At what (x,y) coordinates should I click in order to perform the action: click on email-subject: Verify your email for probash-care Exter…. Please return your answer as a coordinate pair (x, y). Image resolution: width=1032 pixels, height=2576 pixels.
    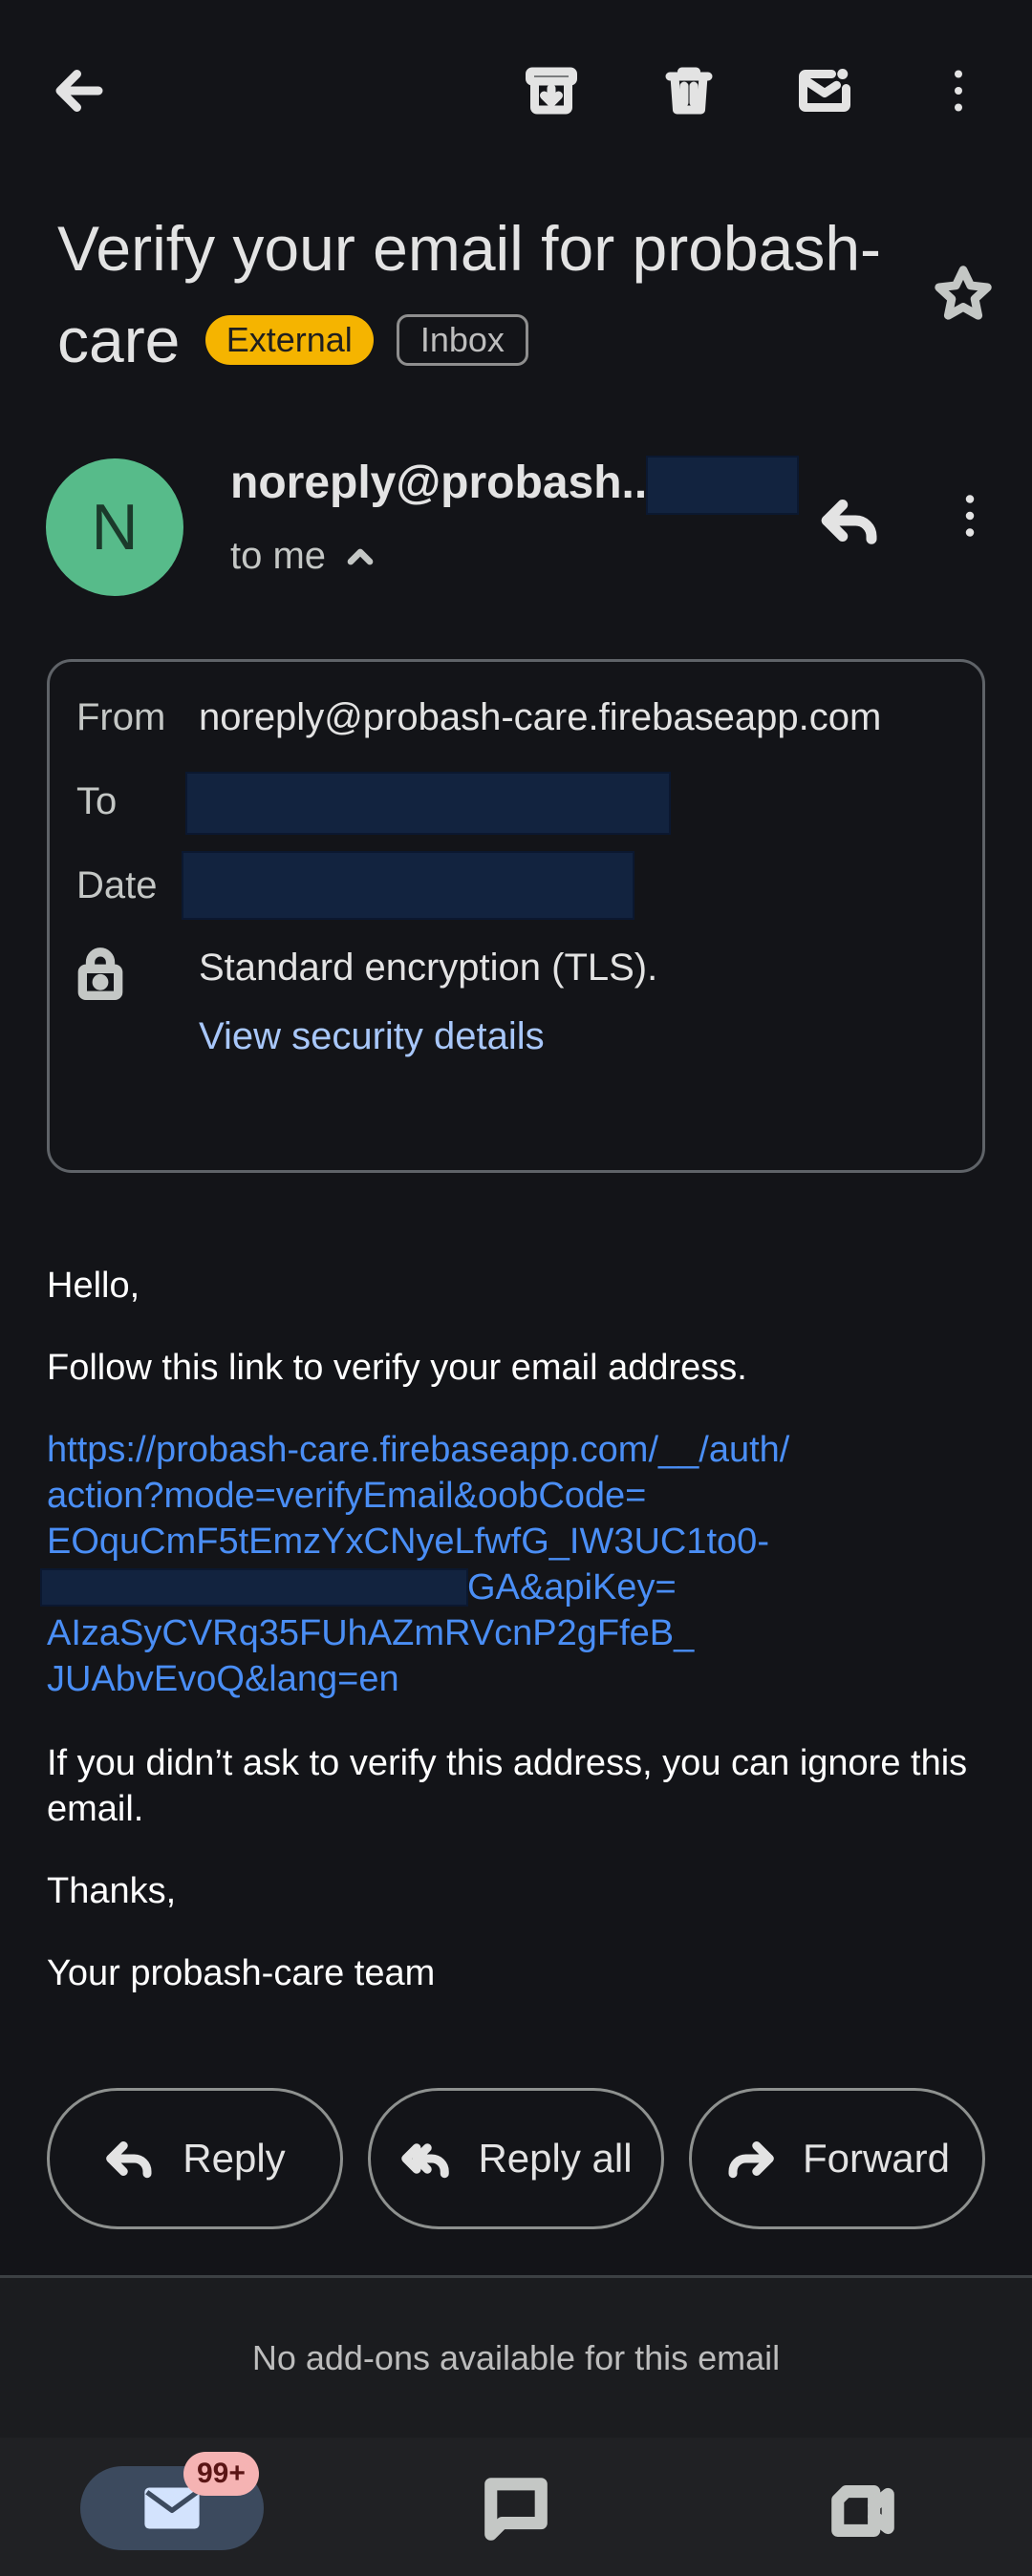
    Looking at the image, I should click on (487, 294).